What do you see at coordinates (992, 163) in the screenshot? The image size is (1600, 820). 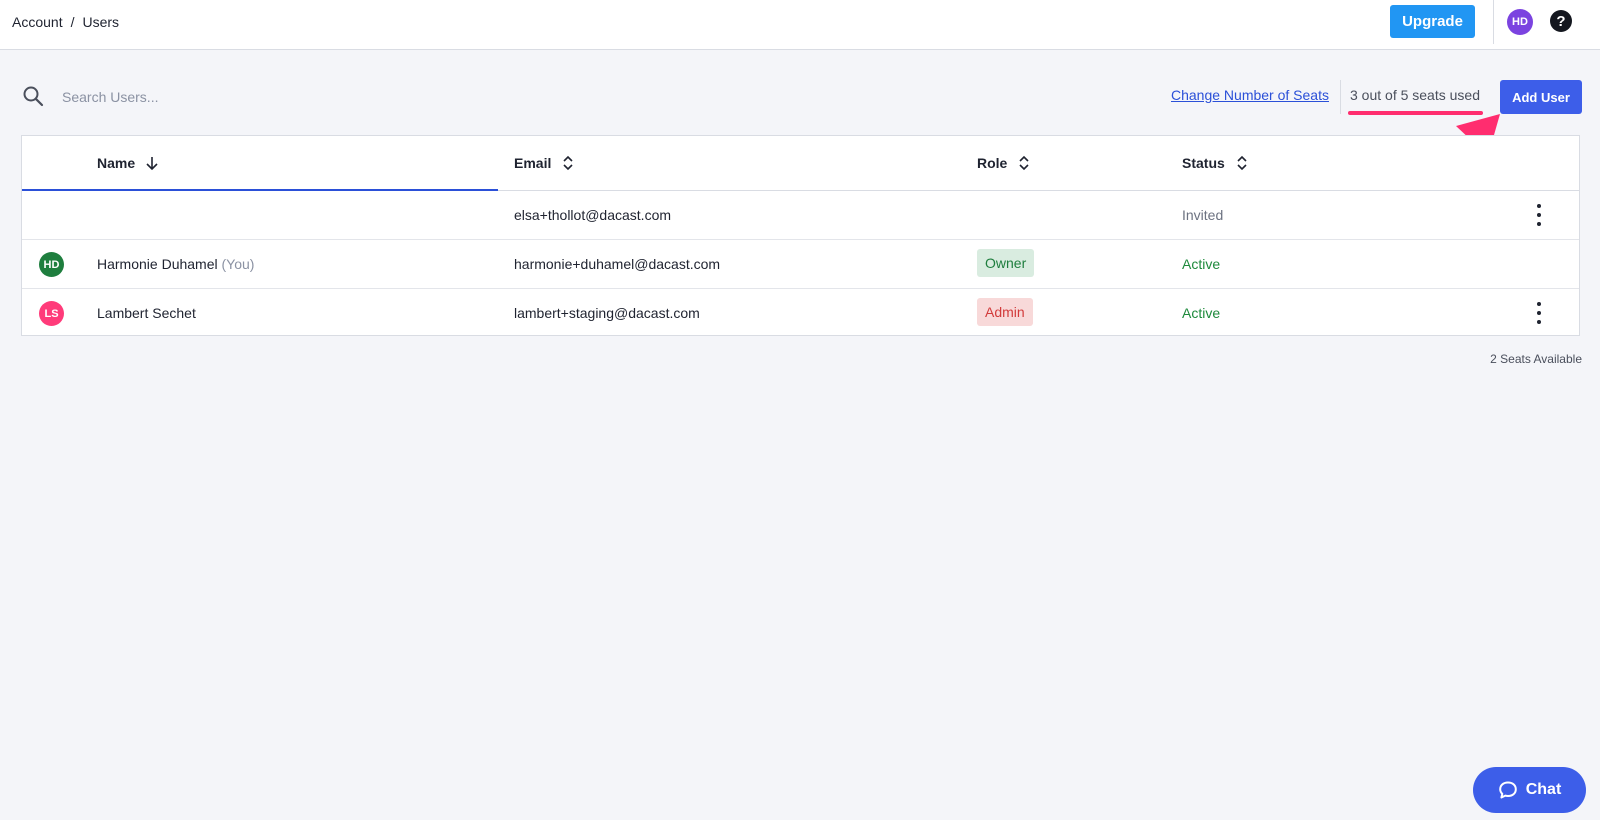 I see `column-label-role: Role` at bounding box center [992, 163].